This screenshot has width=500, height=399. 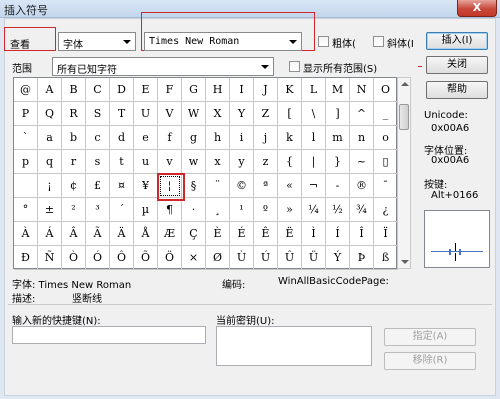 What do you see at coordinates (290, 258) in the screenshot?
I see `symbol-cell: Û` at bounding box center [290, 258].